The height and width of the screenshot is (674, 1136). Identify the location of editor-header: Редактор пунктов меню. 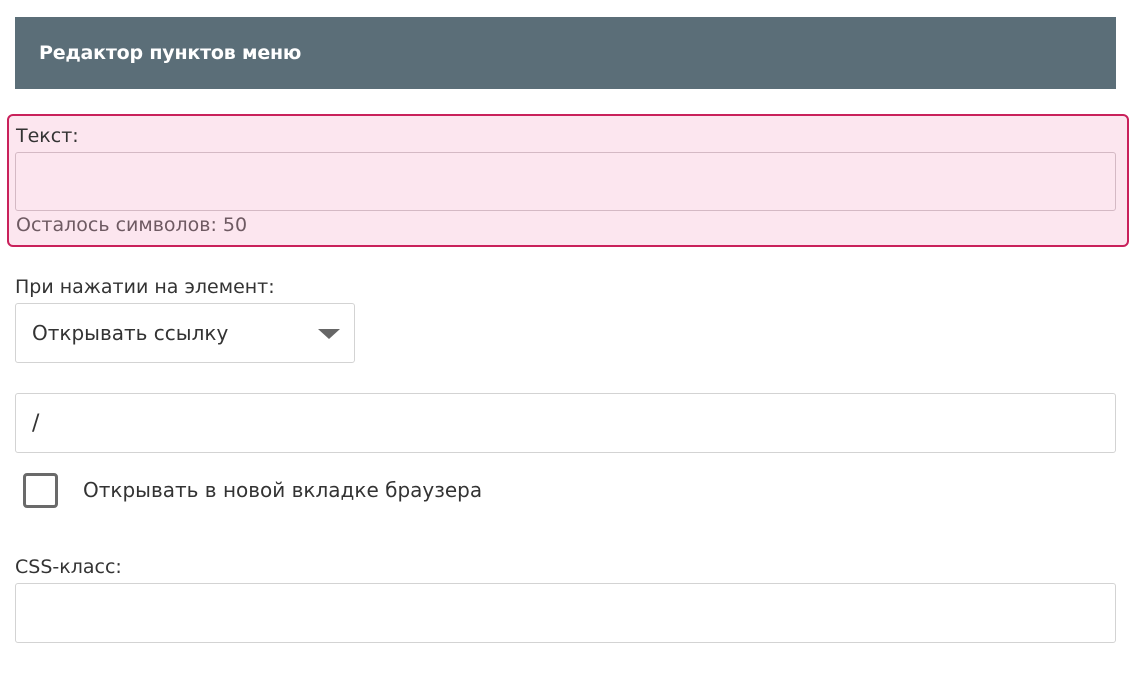
(565, 53).